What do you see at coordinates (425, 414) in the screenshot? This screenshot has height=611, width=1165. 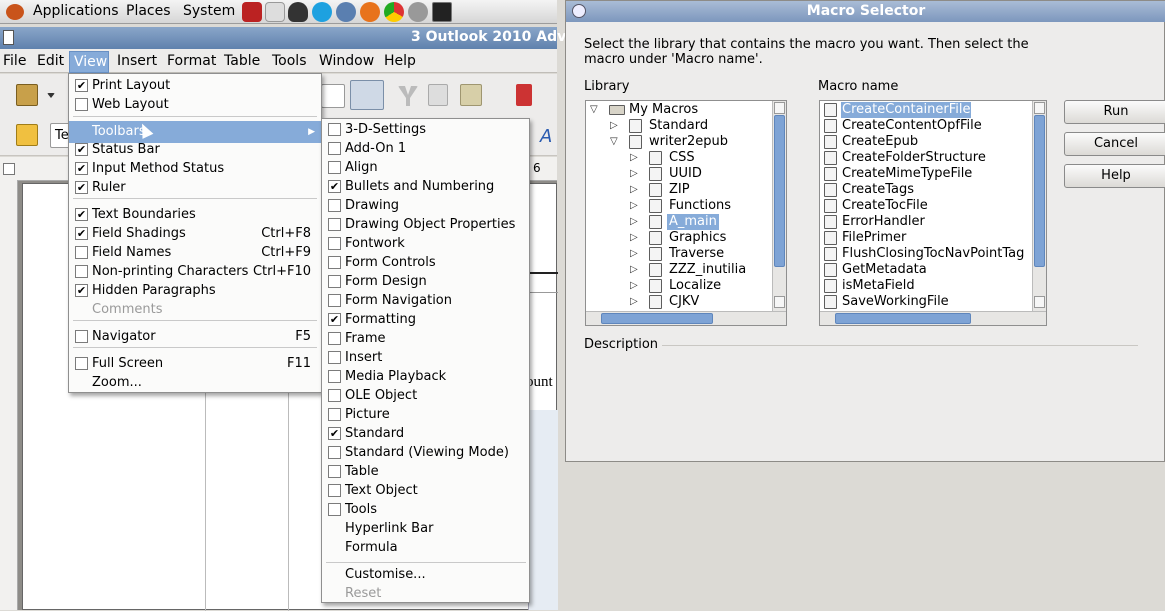 I see `toolbar-menu-item-picture: Picture` at bounding box center [425, 414].